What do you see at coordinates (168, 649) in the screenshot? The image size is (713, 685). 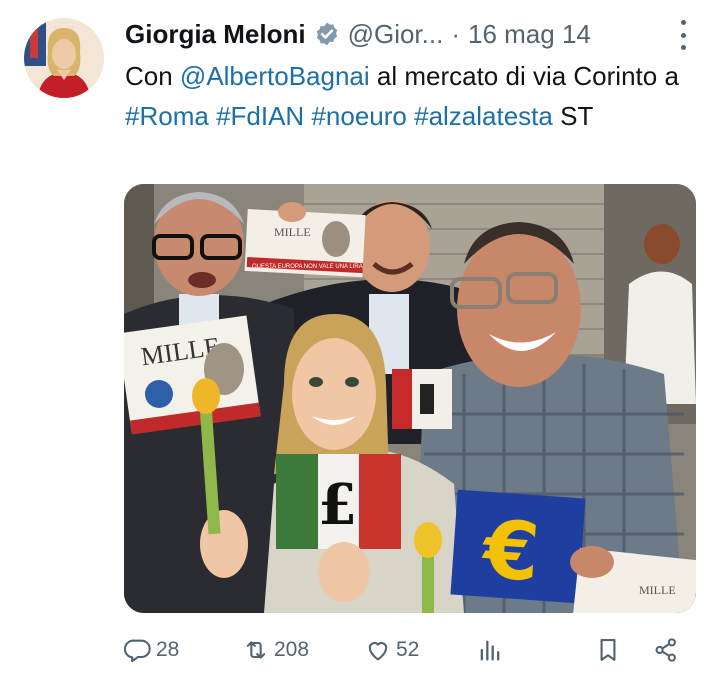 I see `reply-count: 28` at bounding box center [168, 649].